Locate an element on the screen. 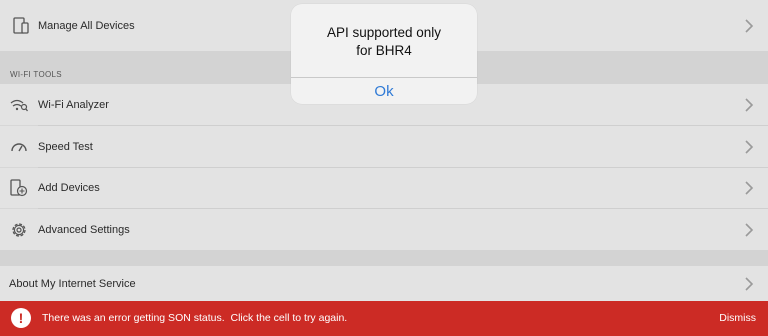 This screenshot has height=336, width=768. add-devices-label: Add Devices is located at coordinates (69, 188).